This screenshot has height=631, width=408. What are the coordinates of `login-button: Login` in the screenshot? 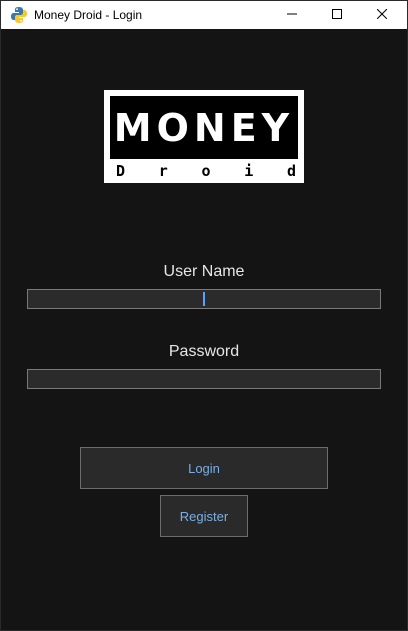 It's located at (204, 468).